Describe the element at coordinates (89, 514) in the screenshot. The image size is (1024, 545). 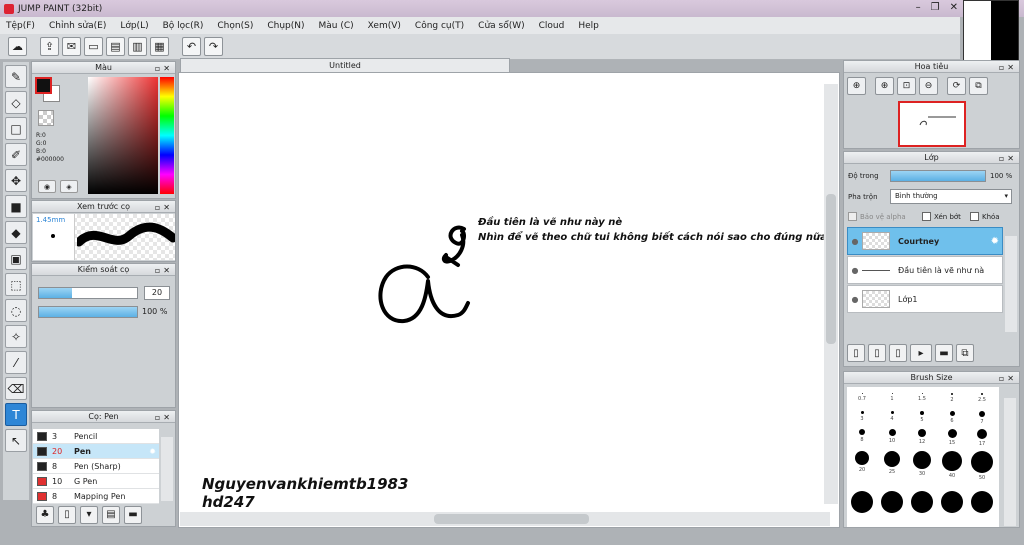
I see `add-brush-icon: ▾` at that location.